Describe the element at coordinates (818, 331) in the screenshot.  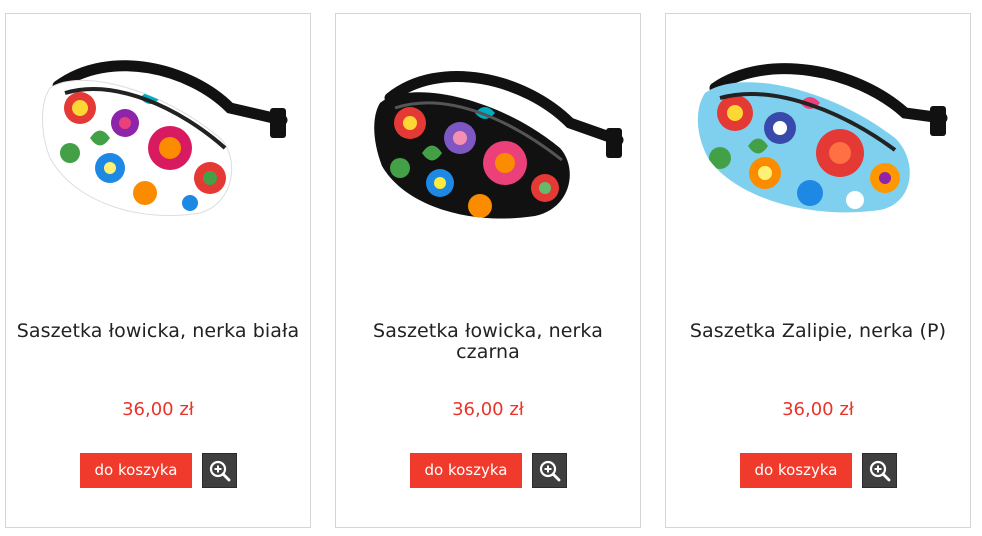
I see `product-title: Saszetka Zalipie, nerka (P)` at that location.